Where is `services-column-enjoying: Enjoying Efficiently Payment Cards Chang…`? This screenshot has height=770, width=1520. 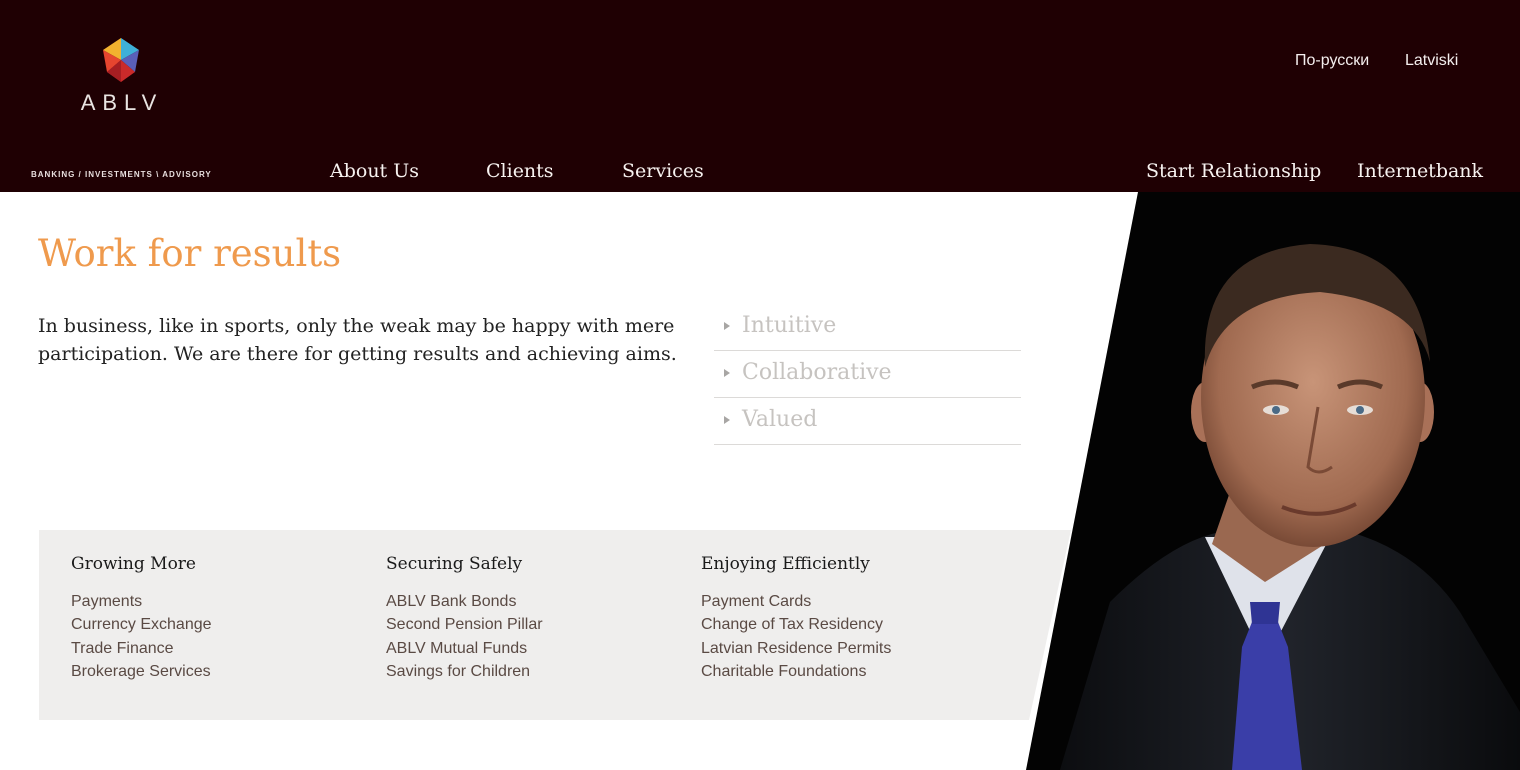 services-column-enjoying: Enjoying Efficiently Payment Cards Chang… is located at coordinates (796, 618).